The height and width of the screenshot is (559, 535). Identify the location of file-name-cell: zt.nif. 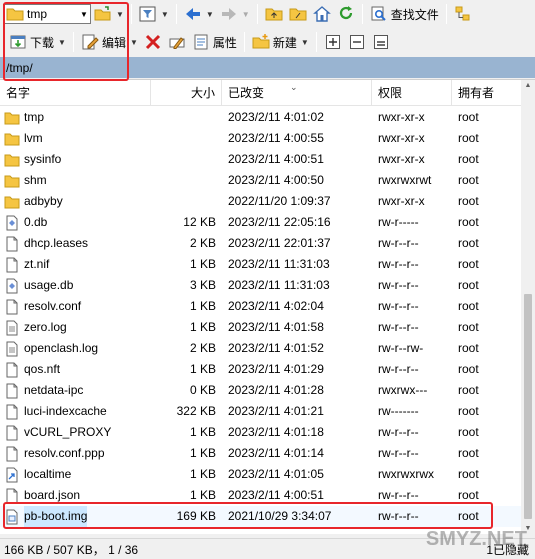
(77, 264).